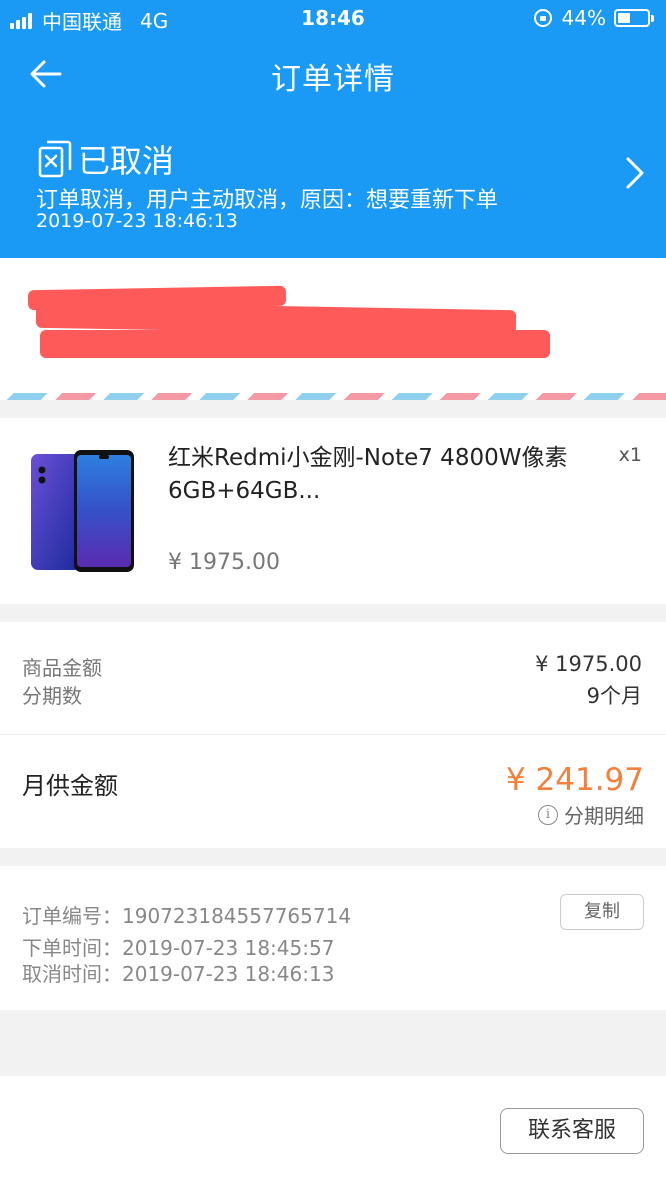  What do you see at coordinates (62, 668) in the screenshot?
I see `goods-amount-label: 商品金额` at bounding box center [62, 668].